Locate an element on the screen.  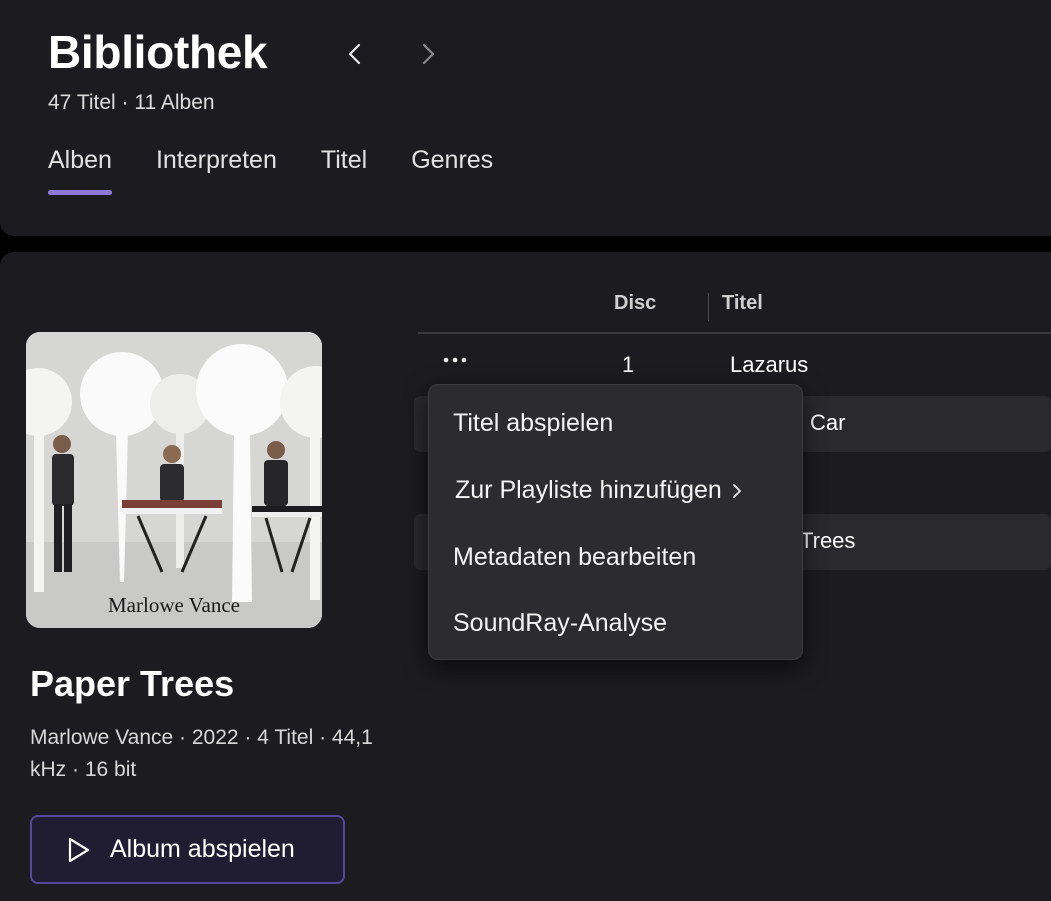
play-icon is located at coordinates (79, 849).